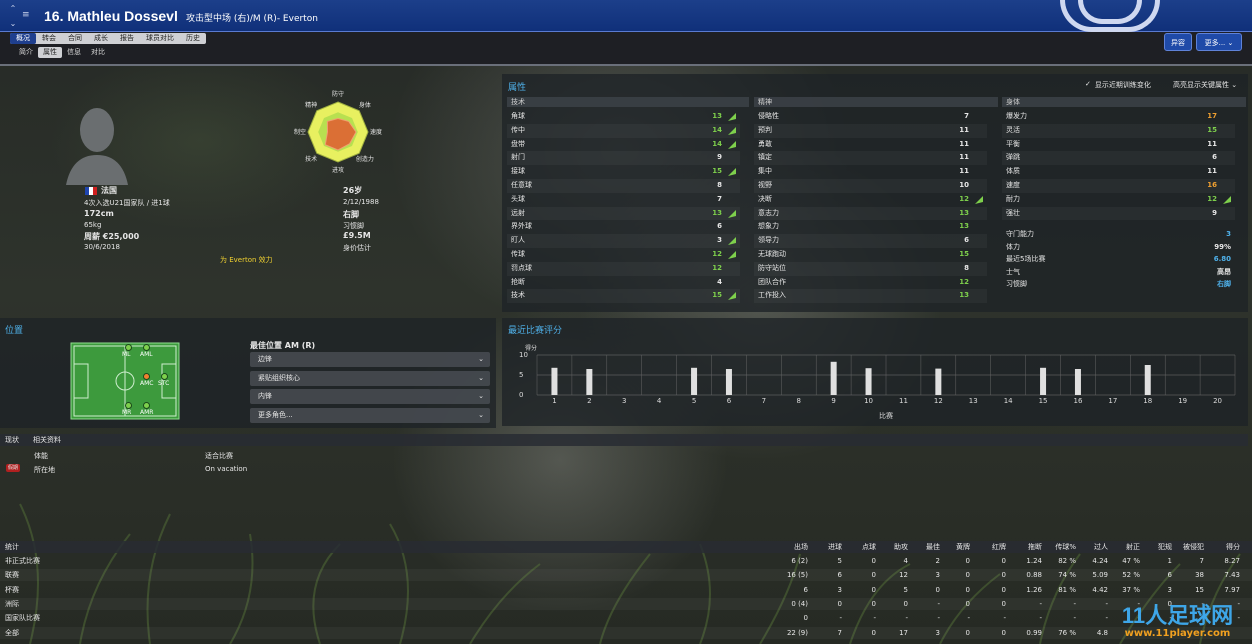  I want to click on stats-cell: 81 %, so click(1067, 589).